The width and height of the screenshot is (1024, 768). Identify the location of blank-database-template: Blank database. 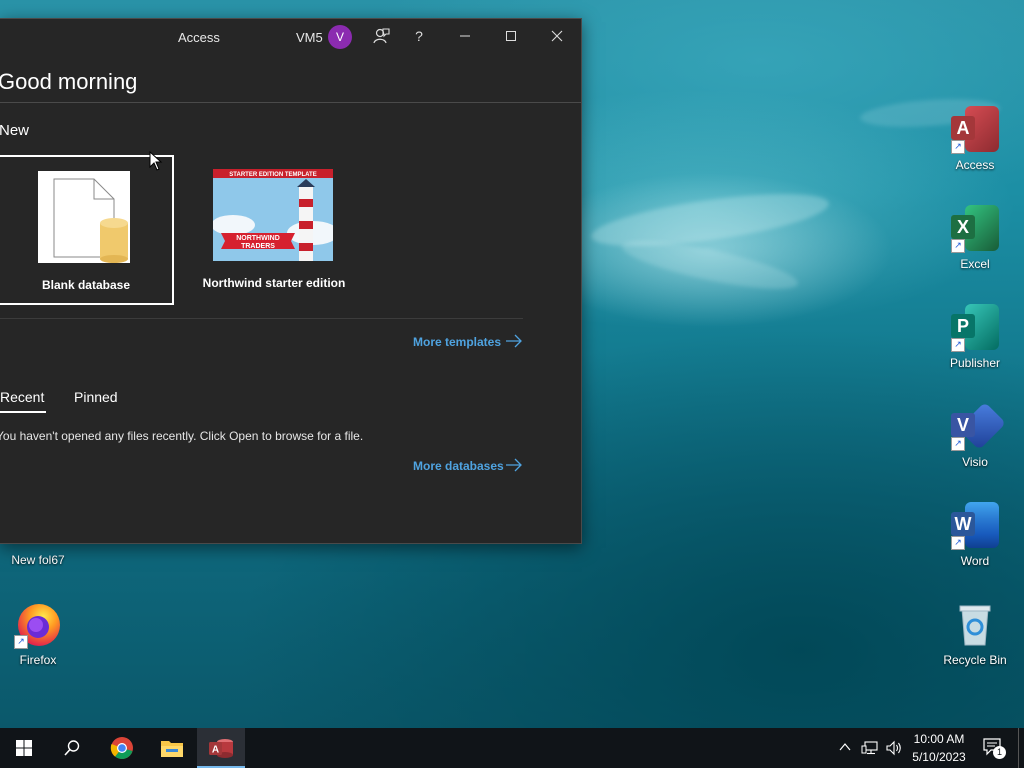
(87, 230).